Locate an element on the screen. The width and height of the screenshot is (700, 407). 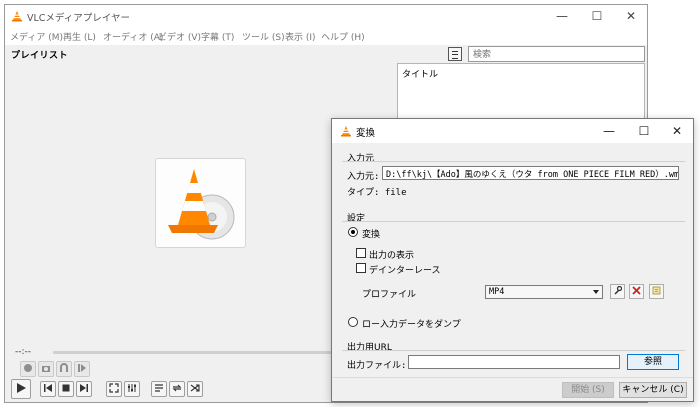
deinterlace-checkbox is located at coordinates (361, 268).